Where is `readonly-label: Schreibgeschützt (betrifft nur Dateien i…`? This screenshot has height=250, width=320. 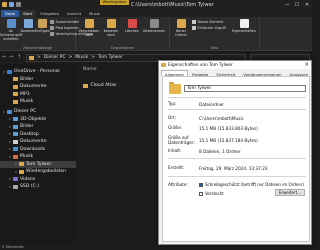
readonly-label: Schreibgeschützt (betrifft nur Dateien i… is located at coordinates (254, 184).